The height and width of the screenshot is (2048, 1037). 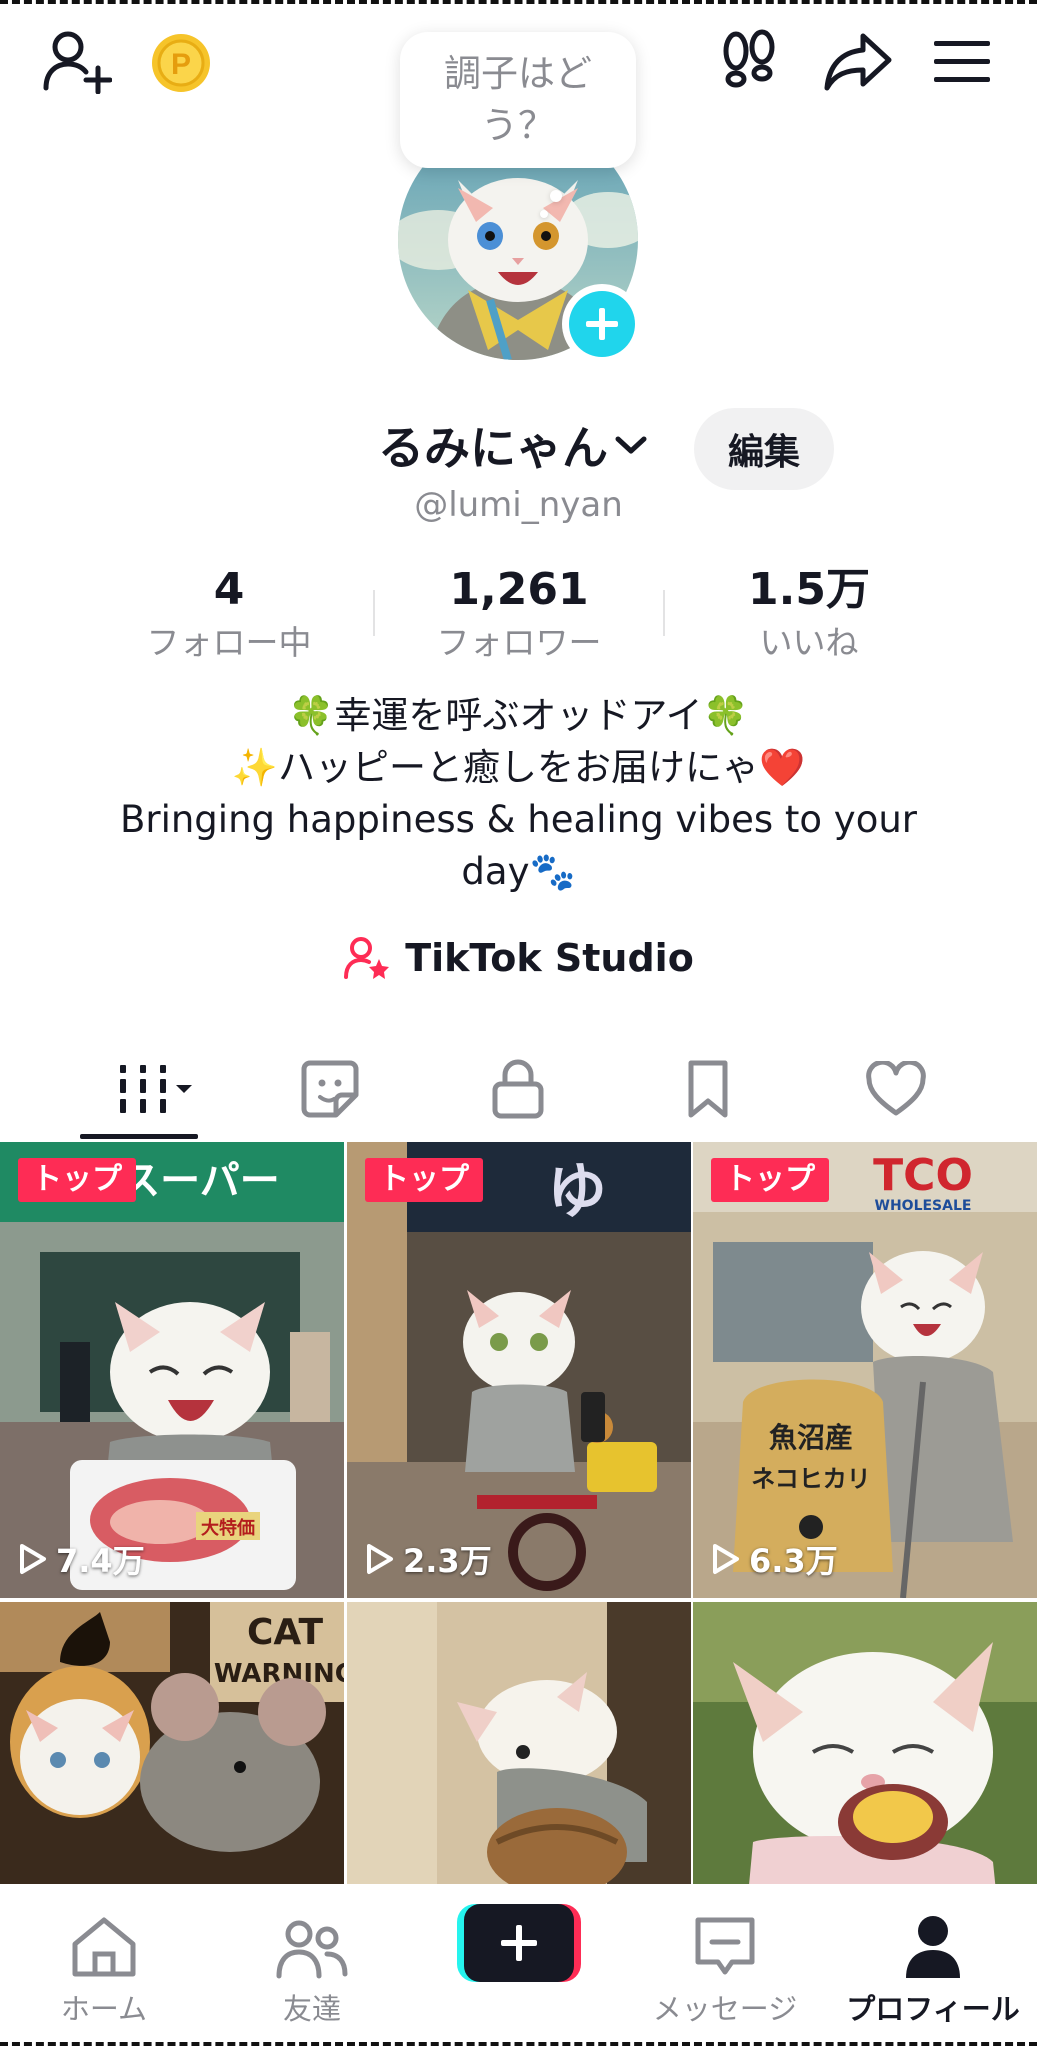 I want to click on view-count-value: 7.4万, so click(x=100, y=1561).